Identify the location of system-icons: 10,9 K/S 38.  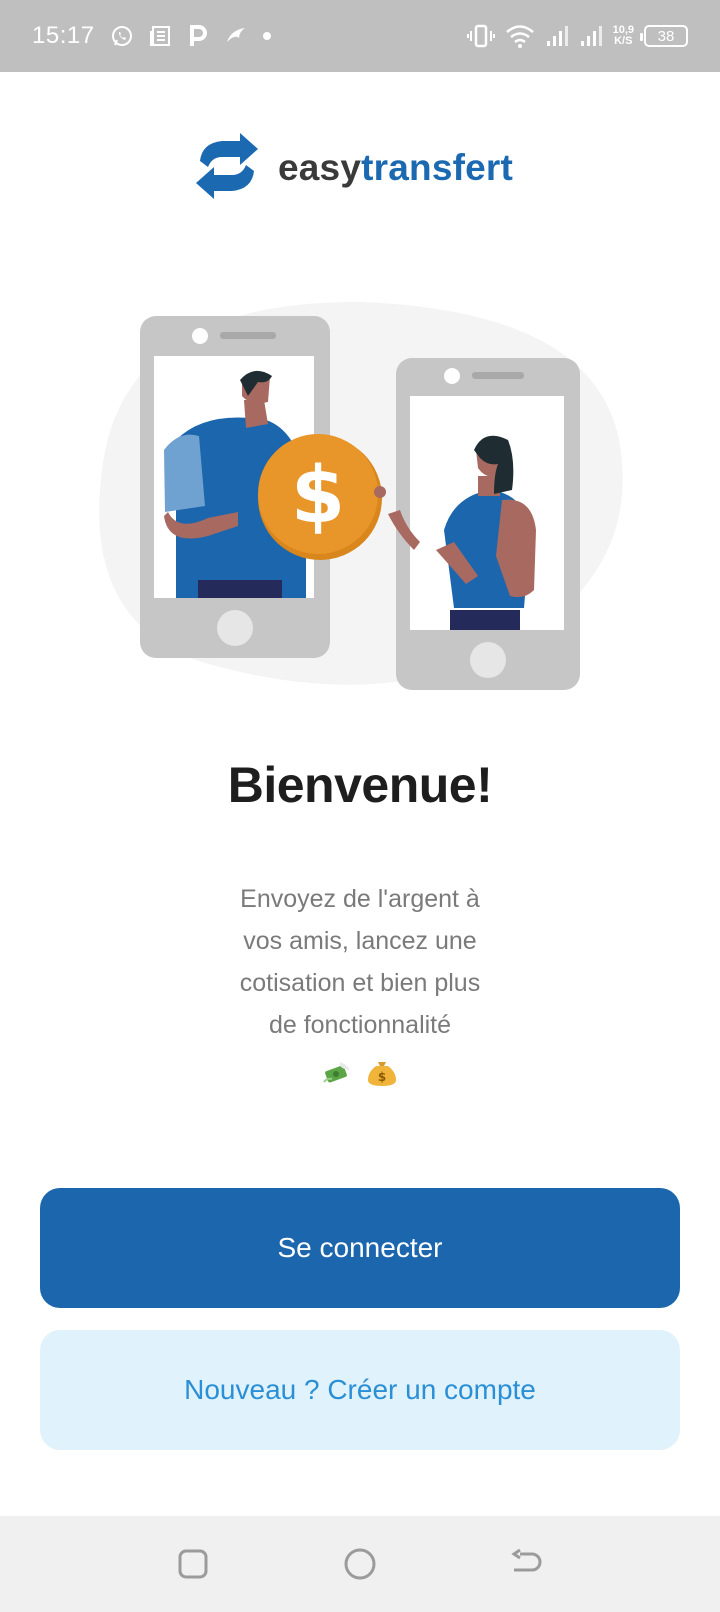
(577, 36).